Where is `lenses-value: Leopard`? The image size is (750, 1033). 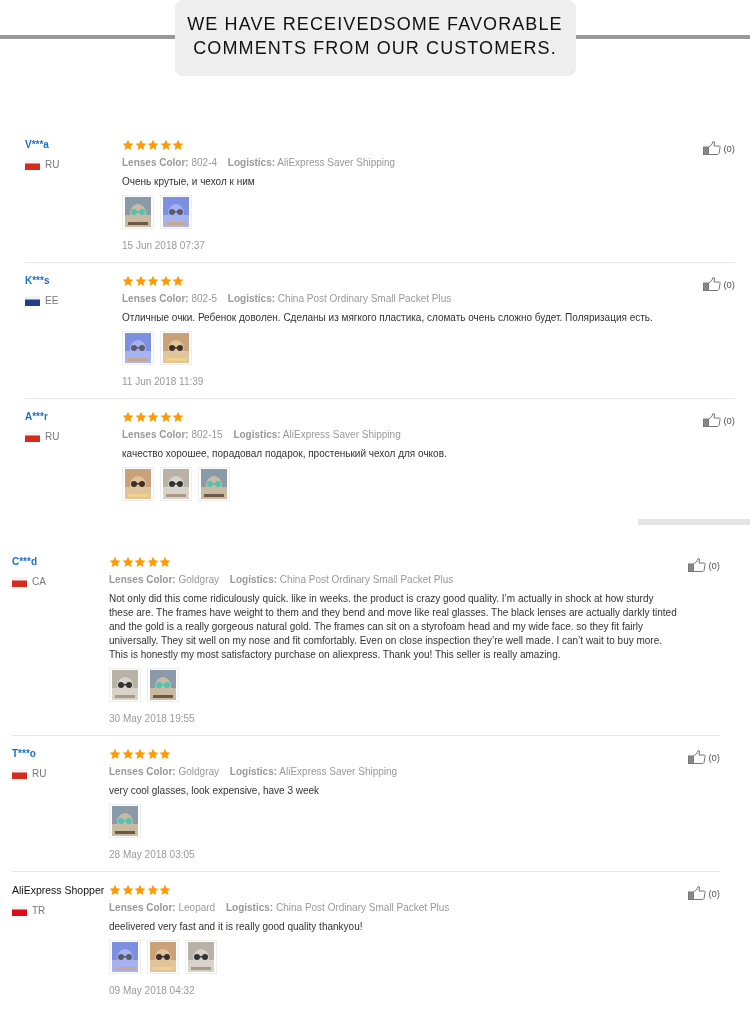 lenses-value: Leopard is located at coordinates (197, 907).